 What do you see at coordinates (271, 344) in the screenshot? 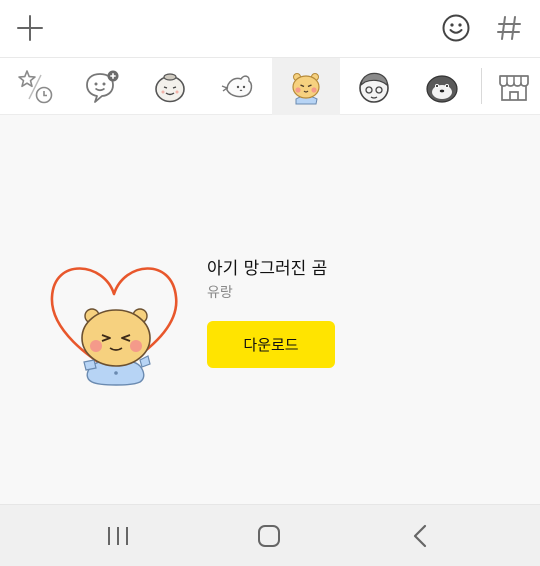
I see `download-button: 다운로드` at bounding box center [271, 344].